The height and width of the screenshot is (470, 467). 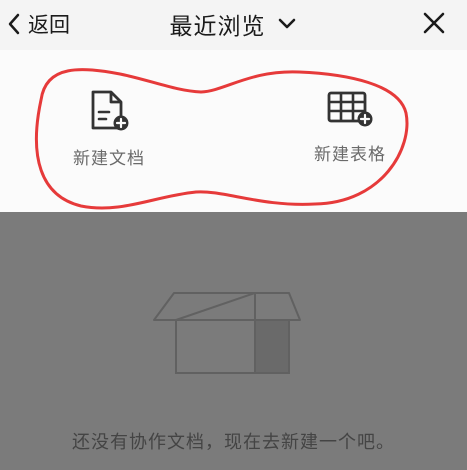 I want to click on new-document-icon, so click(x=110, y=110).